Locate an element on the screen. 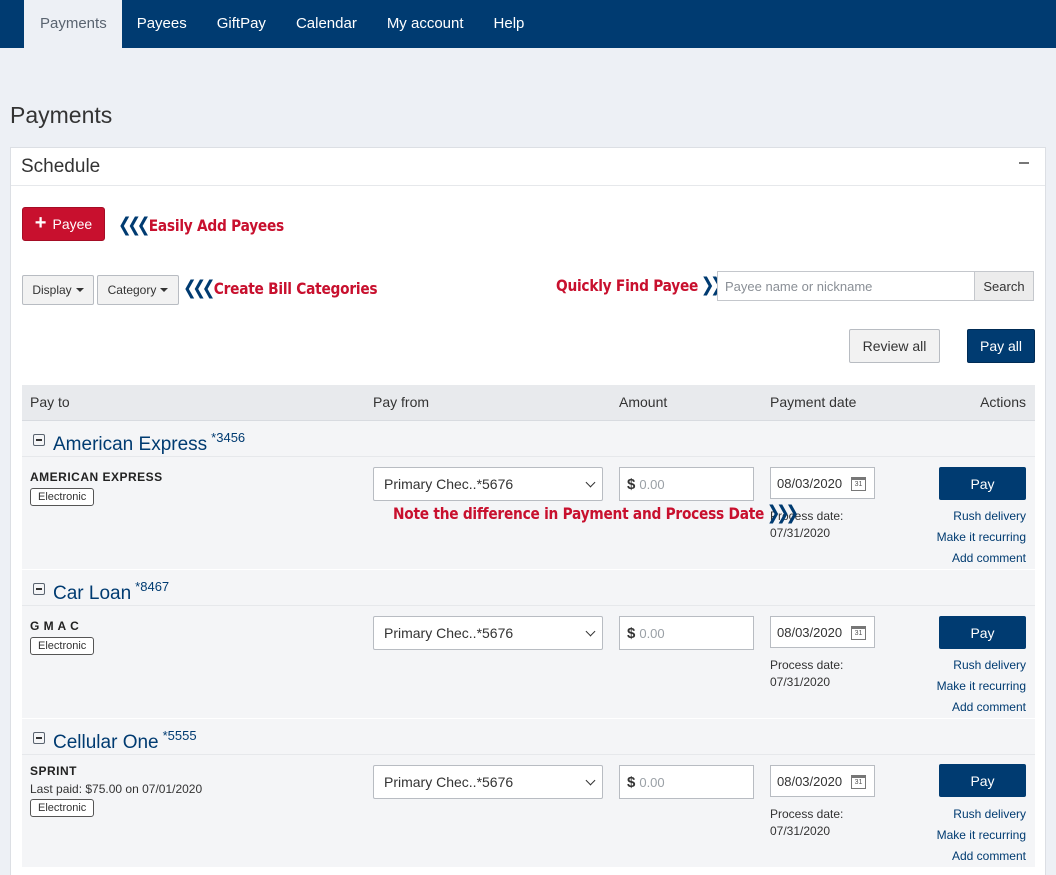 This screenshot has width=1056, height=875. process-date: Process date: 07/31/2020 is located at coordinates (806, 674).